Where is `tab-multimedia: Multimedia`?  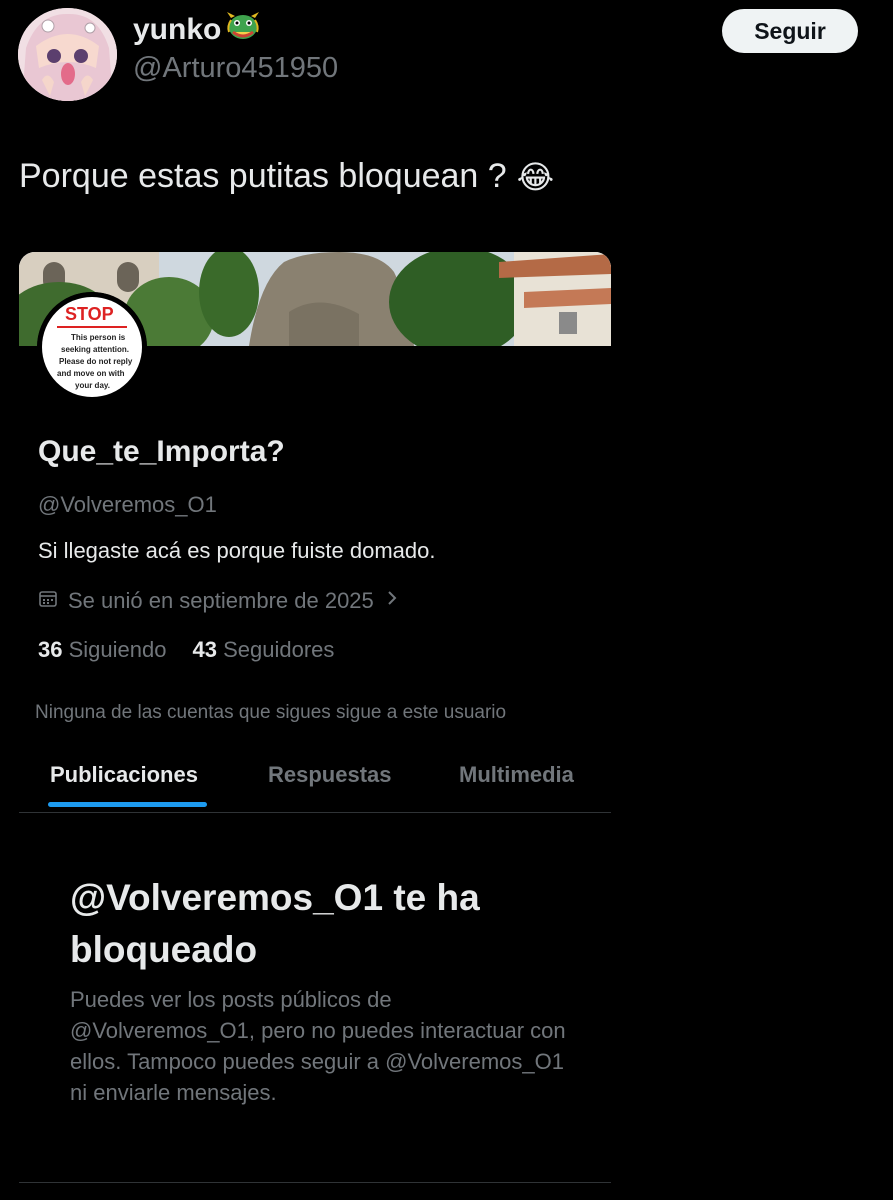 tab-multimedia: Multimedia is located at coordinates (516, 775).